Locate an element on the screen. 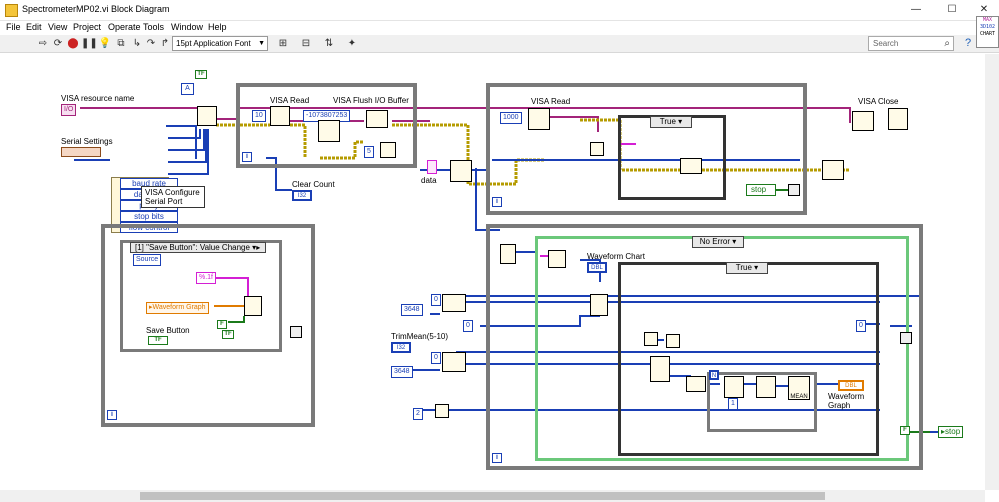 Image resolution: width=999 pixels, height=502 pixels. minimize-button: — is located at coordinates (916, 10).